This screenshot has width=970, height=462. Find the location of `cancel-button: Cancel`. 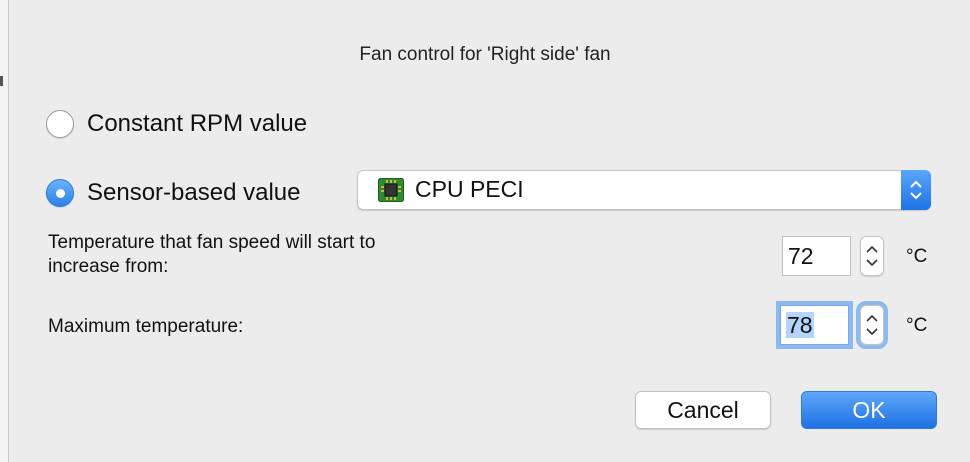

cancel-button: Cancel is located at coordinates (703, 410).